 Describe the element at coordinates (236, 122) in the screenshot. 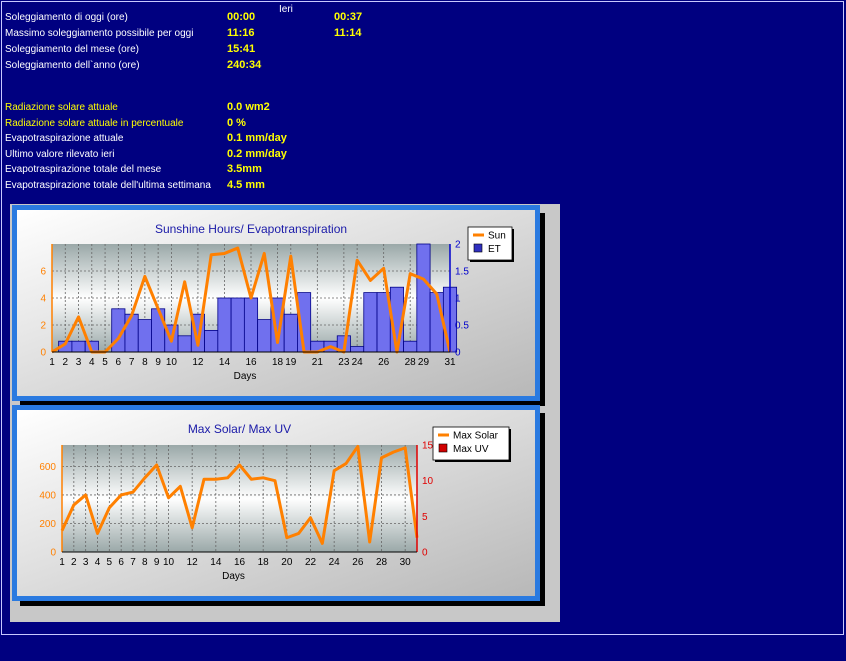

I see `stat-value: 0 %` at that location.